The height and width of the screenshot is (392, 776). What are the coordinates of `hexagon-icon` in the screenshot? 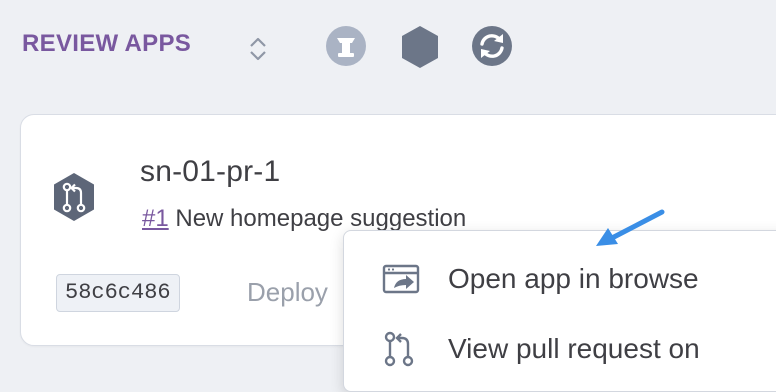 It's located at (420, 47).